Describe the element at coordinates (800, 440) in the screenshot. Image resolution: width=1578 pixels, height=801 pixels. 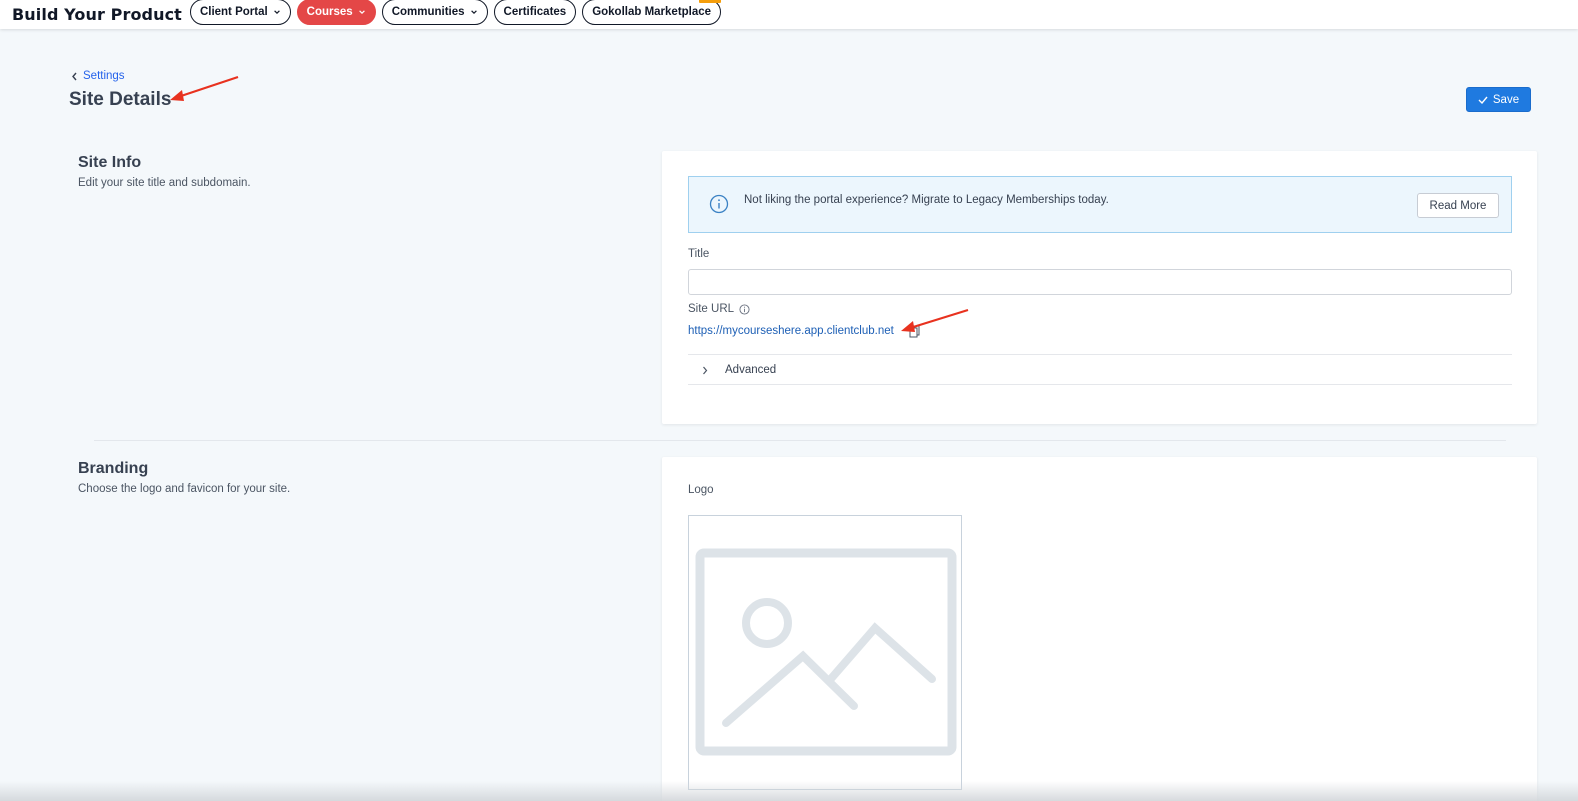
I see `section-divider` at that location.